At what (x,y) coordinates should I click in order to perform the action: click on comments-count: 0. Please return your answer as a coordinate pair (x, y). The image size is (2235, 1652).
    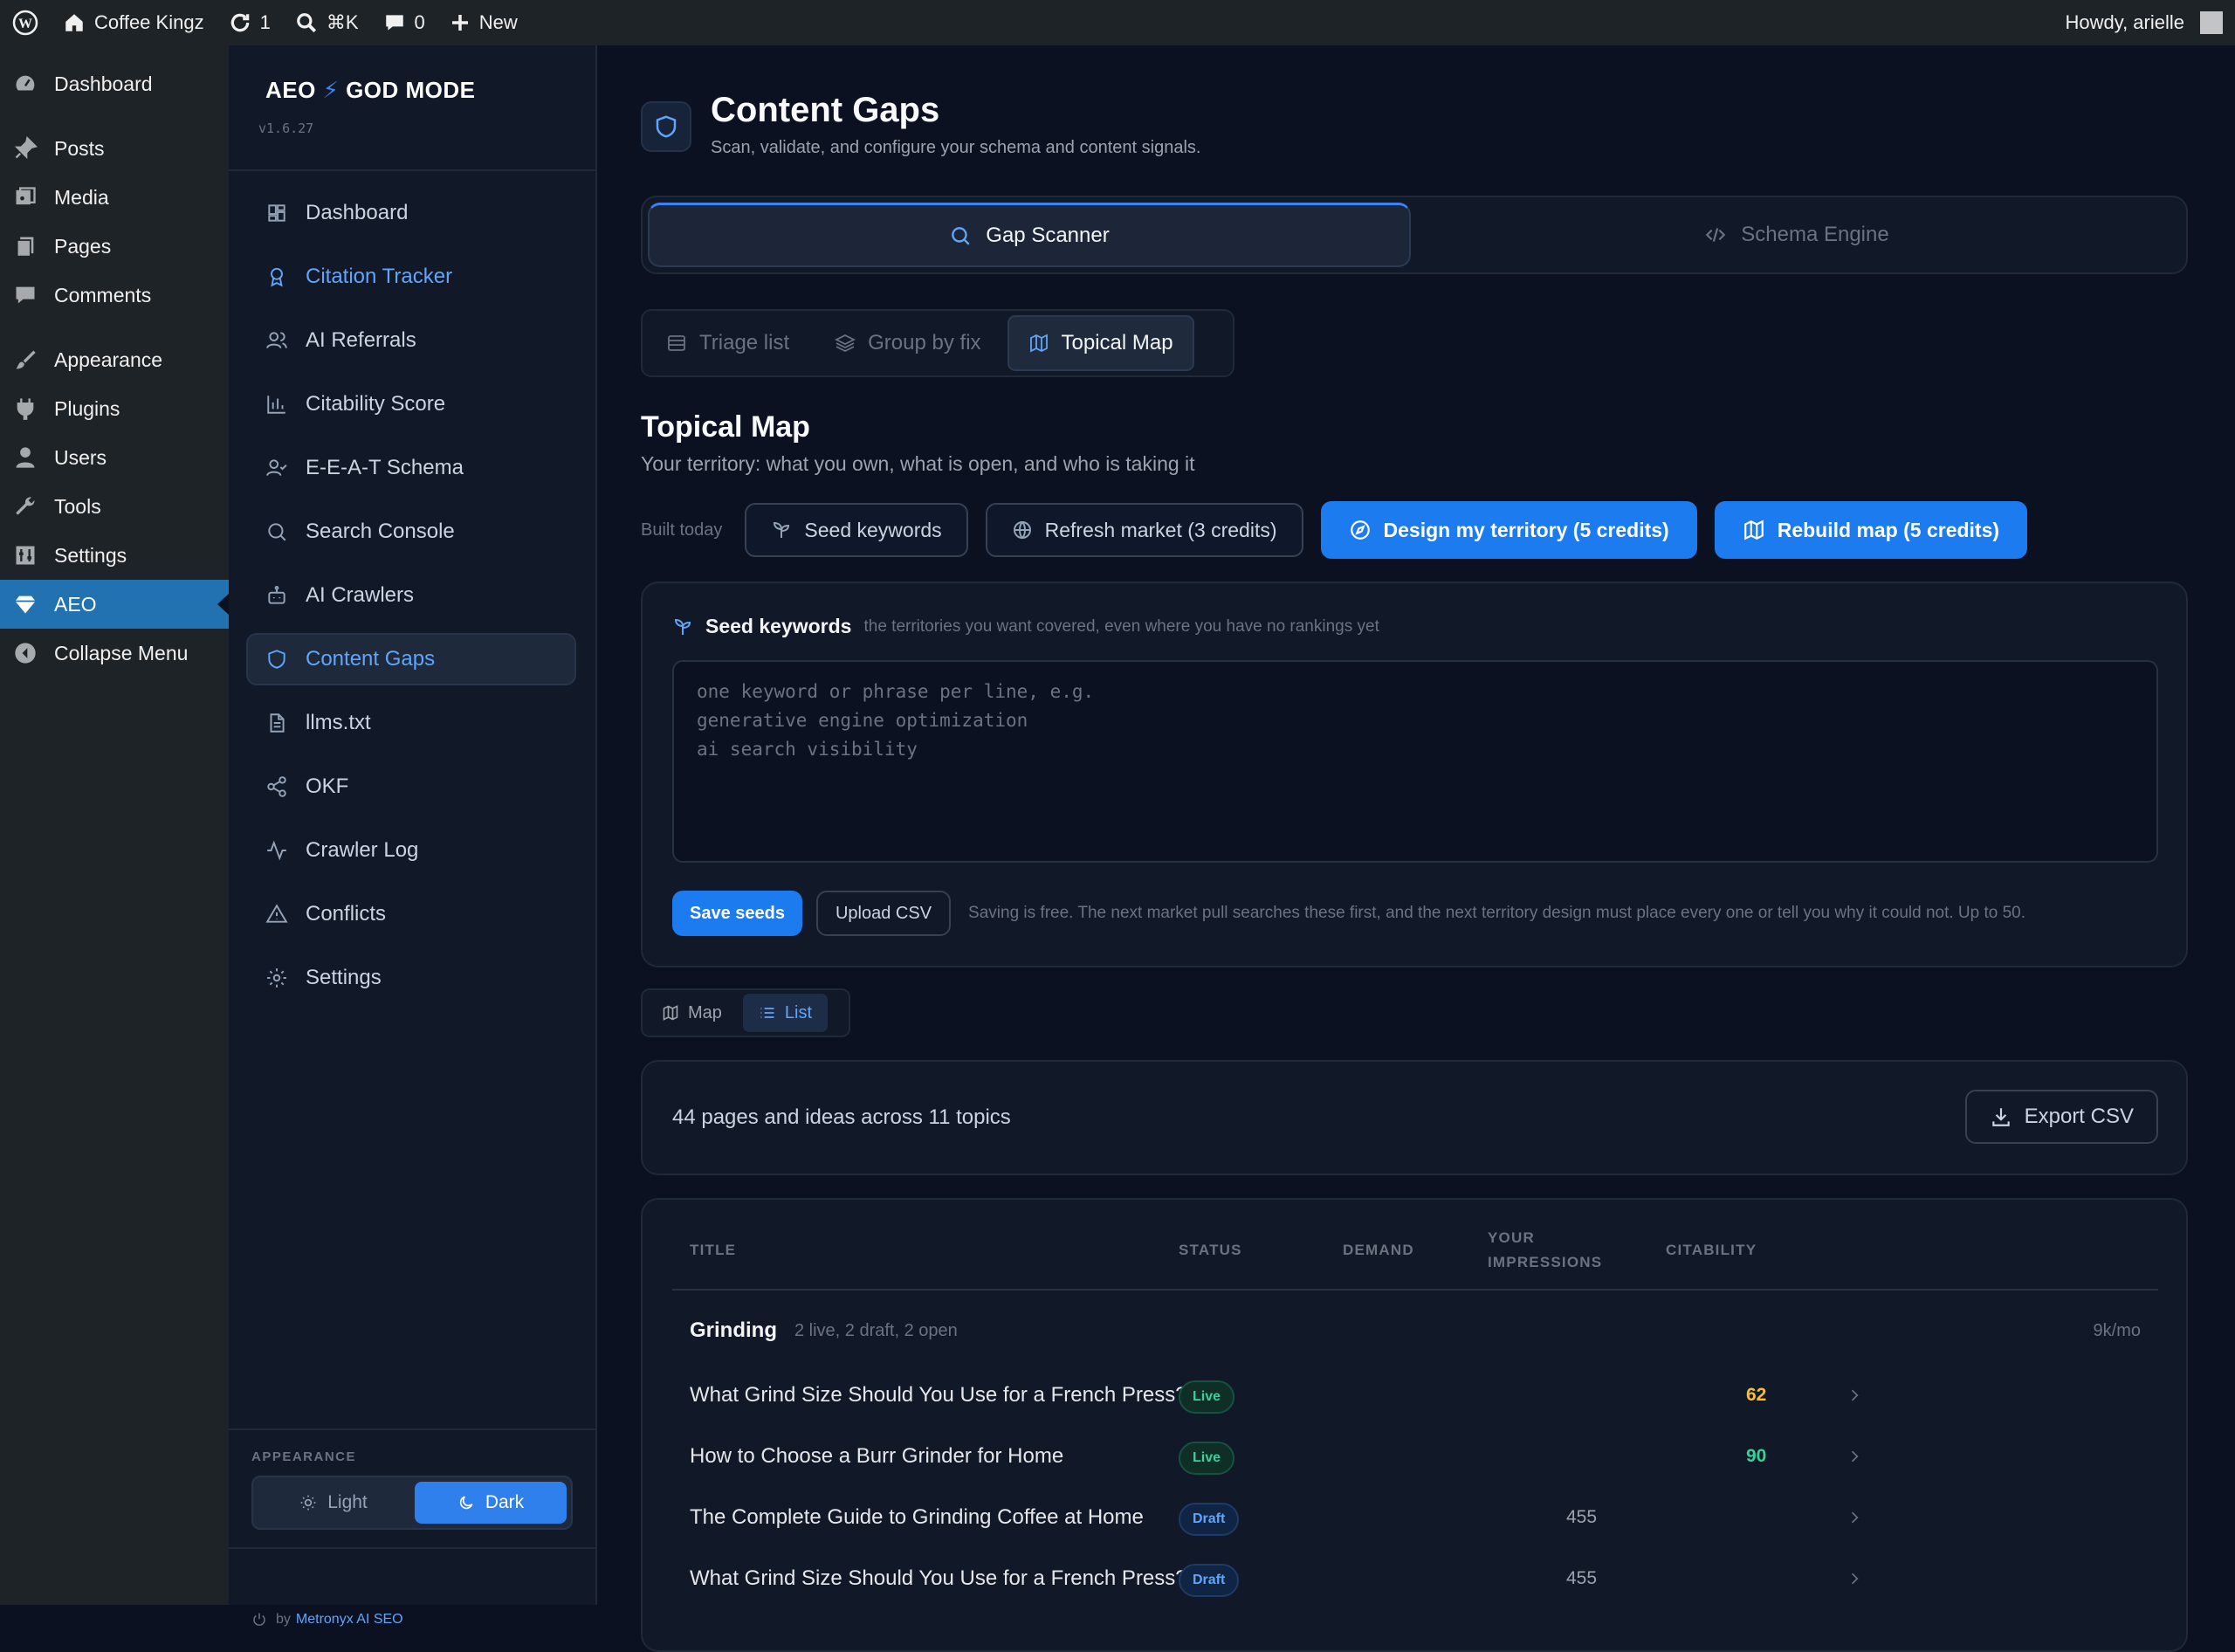
    Looking at the image, I should click on (419, 22).